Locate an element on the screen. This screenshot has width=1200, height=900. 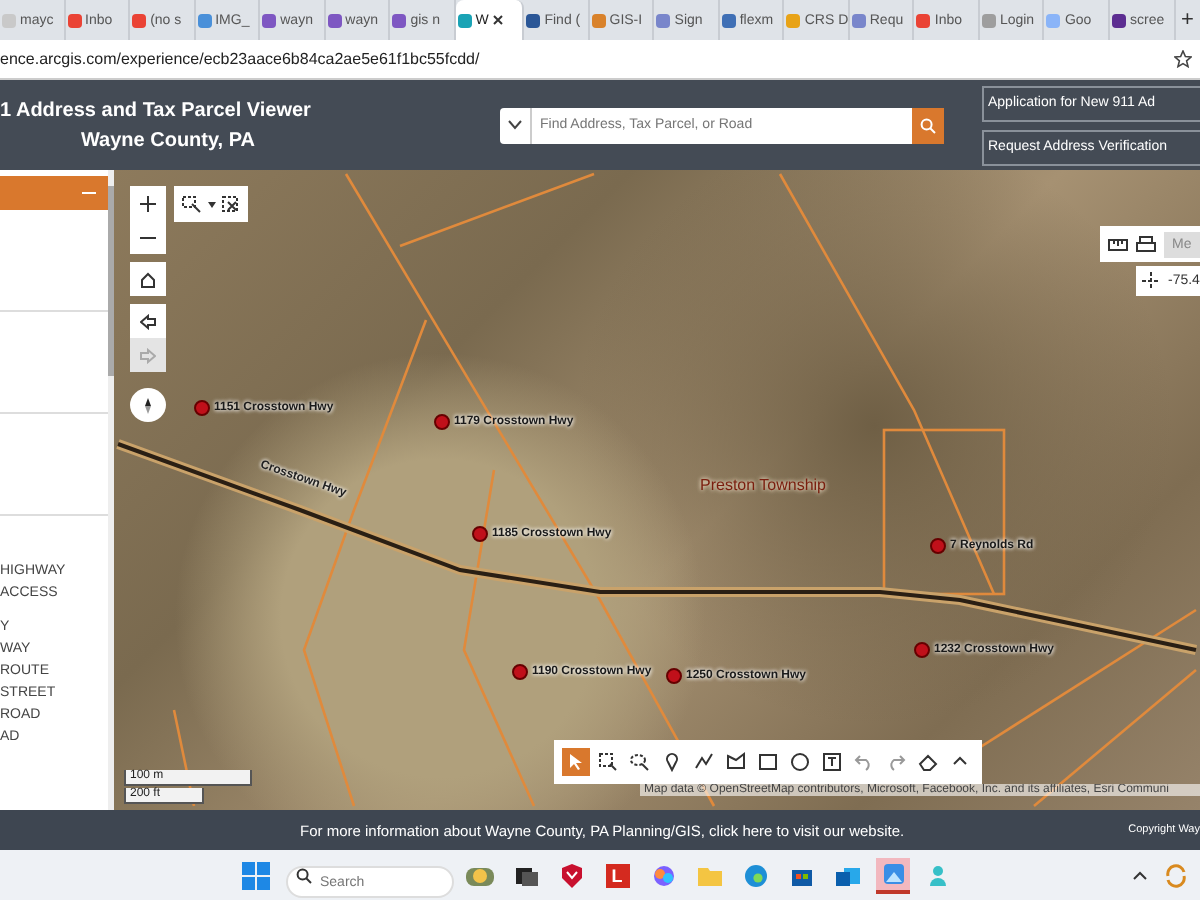
plus-icon is located at coordinates (148, 203).